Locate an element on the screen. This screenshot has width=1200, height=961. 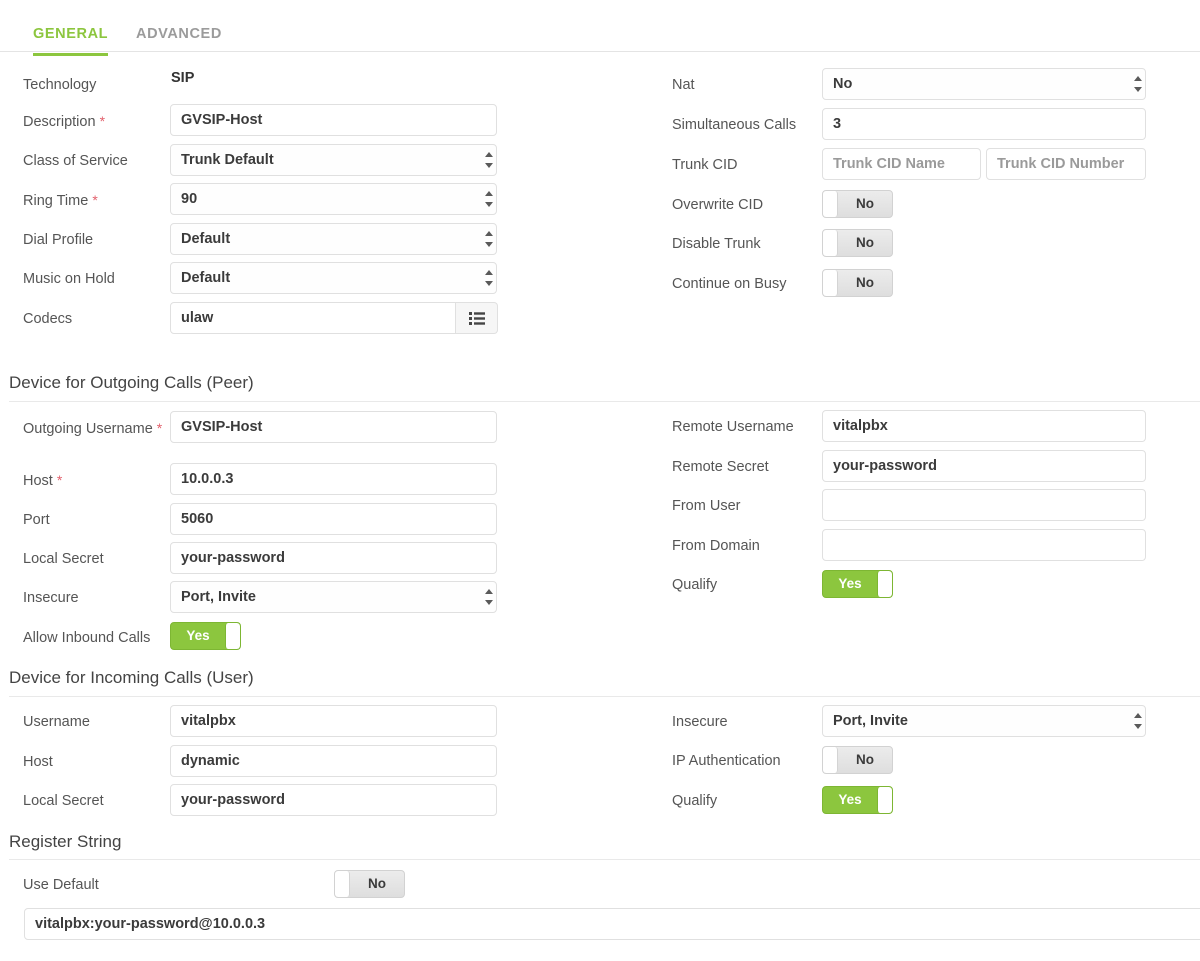
label-disable-trunk: Disable Trunk is located at coordinates (716, 244).